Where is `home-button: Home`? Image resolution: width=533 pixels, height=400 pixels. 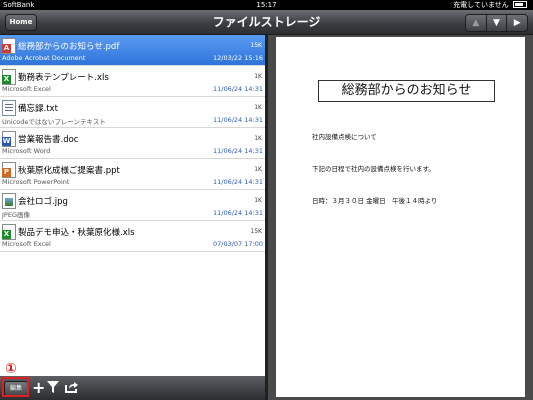 home-button: Home is located at coordinates (21, 22).